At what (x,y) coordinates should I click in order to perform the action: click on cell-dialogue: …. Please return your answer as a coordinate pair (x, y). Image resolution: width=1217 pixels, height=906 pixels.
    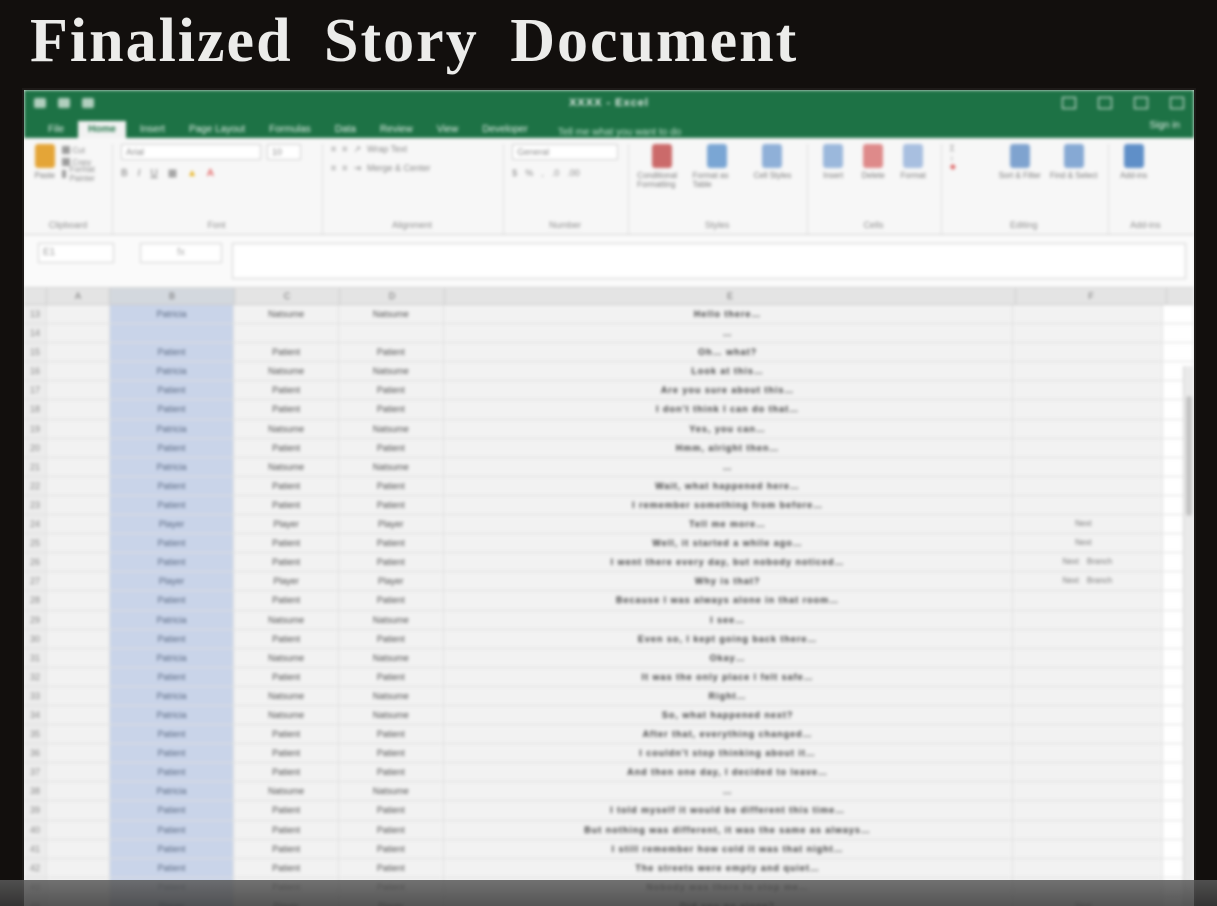
    Looking at the image, I should click on (728, 791).